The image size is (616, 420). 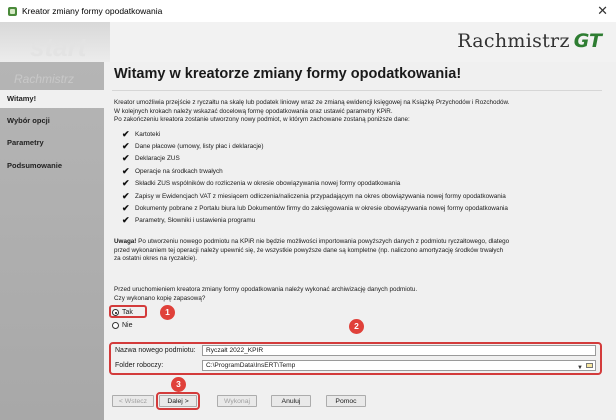 I want to click on chevron-down-icon: ▼, so click(x=580, y=368).